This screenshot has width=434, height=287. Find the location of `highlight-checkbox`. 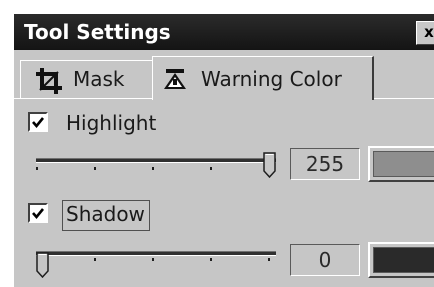

highlight-checkbox is located at coordinates (38, 122).